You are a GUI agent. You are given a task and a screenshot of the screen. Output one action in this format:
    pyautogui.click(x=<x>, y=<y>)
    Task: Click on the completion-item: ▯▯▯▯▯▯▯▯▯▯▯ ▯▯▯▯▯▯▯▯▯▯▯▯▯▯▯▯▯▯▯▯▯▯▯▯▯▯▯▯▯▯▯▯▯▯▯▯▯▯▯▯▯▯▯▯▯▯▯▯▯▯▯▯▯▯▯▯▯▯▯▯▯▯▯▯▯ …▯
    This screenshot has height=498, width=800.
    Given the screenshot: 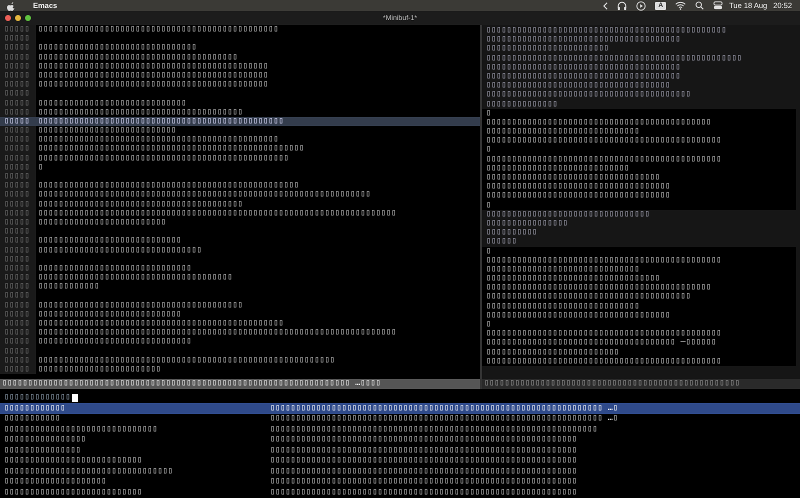 What is the action you would take?
    pyautogui.click(x=400, y=419)
    